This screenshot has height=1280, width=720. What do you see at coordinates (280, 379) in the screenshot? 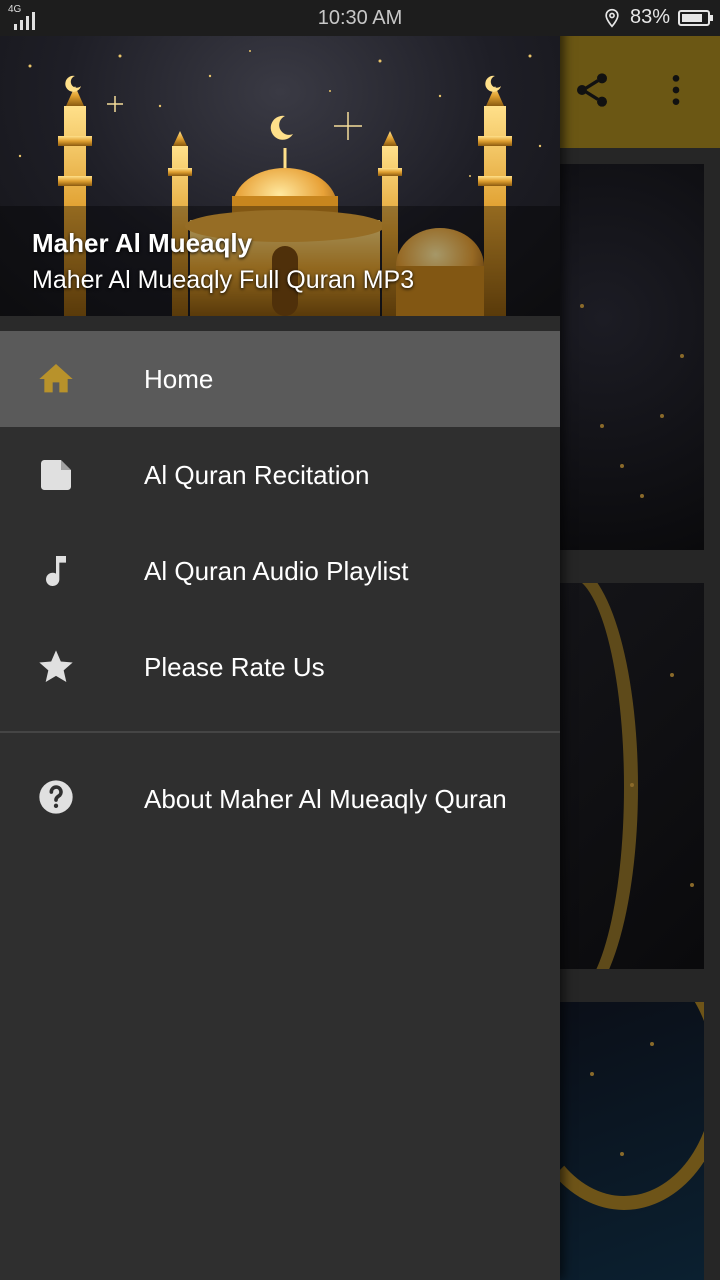
I see `drawer-item-home: Home` at bounding box center [280, 379].